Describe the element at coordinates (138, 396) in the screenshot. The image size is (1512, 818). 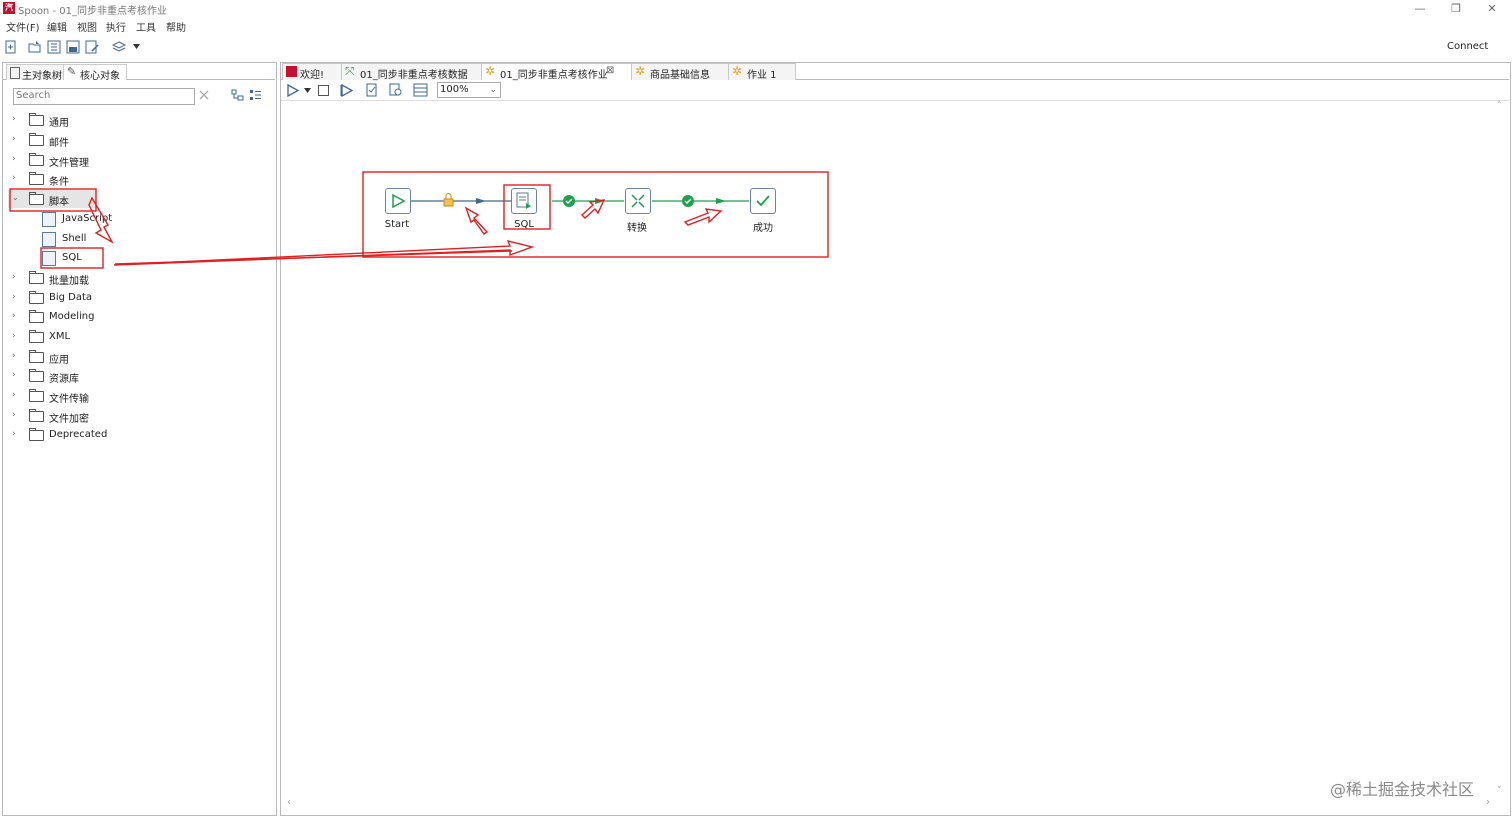
I see `tree-folder-file-transfer: › 文件传输` at that location.